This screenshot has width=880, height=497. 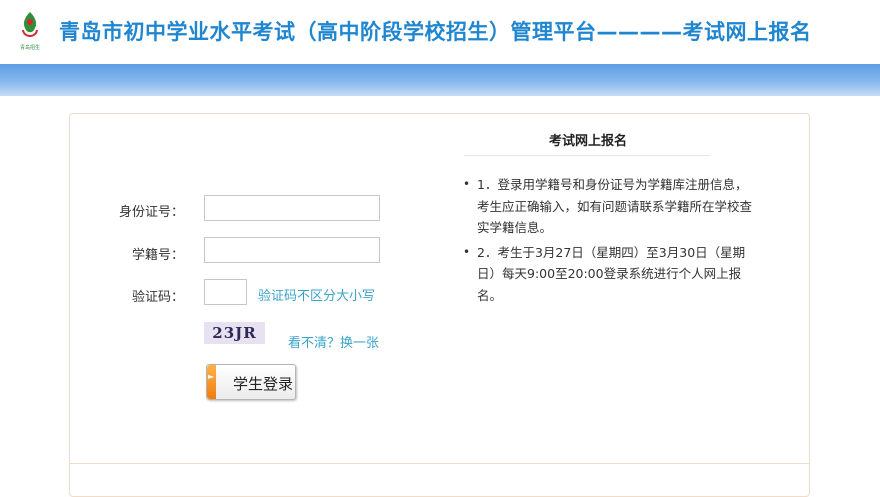 I want to click on student-number-input, so click(x=292, y=250).